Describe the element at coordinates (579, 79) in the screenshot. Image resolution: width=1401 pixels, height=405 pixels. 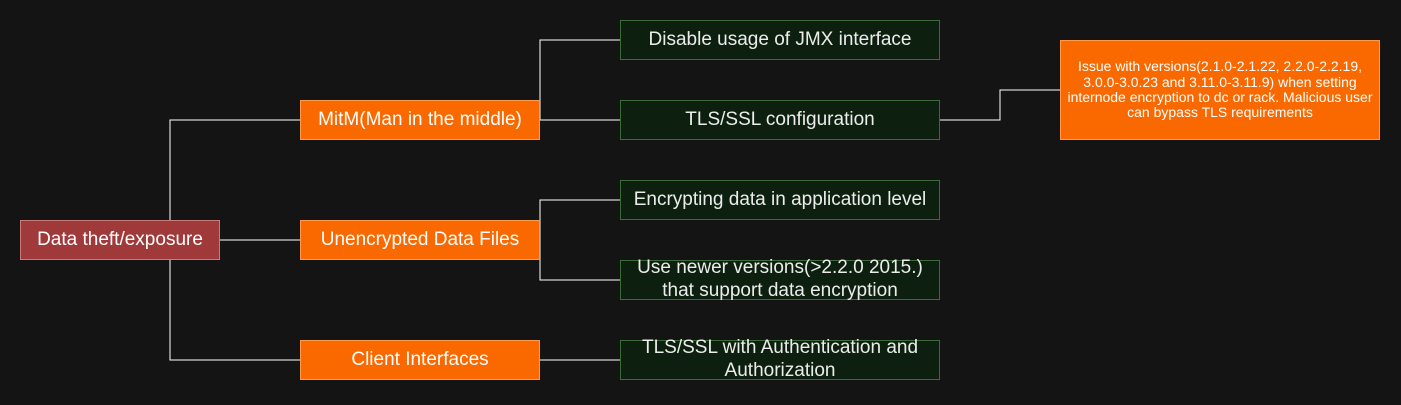
I see `edge-mitm-to-jmx` at that location.